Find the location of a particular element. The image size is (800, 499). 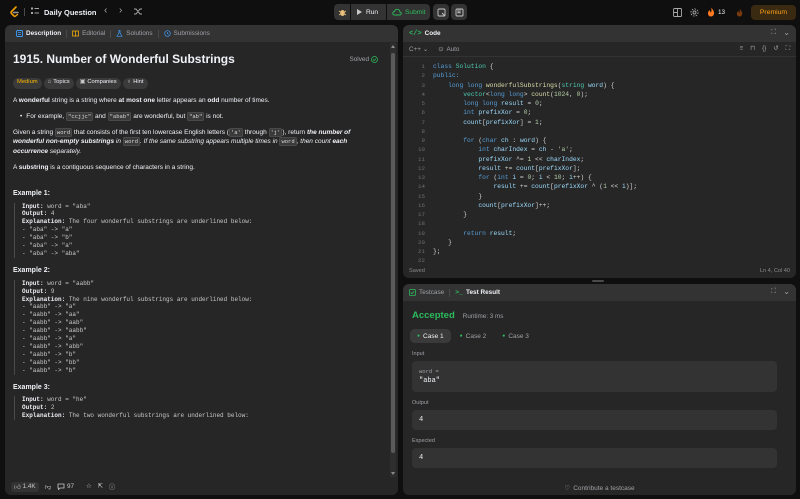

code-token: { is located at coordinates (491, 67).